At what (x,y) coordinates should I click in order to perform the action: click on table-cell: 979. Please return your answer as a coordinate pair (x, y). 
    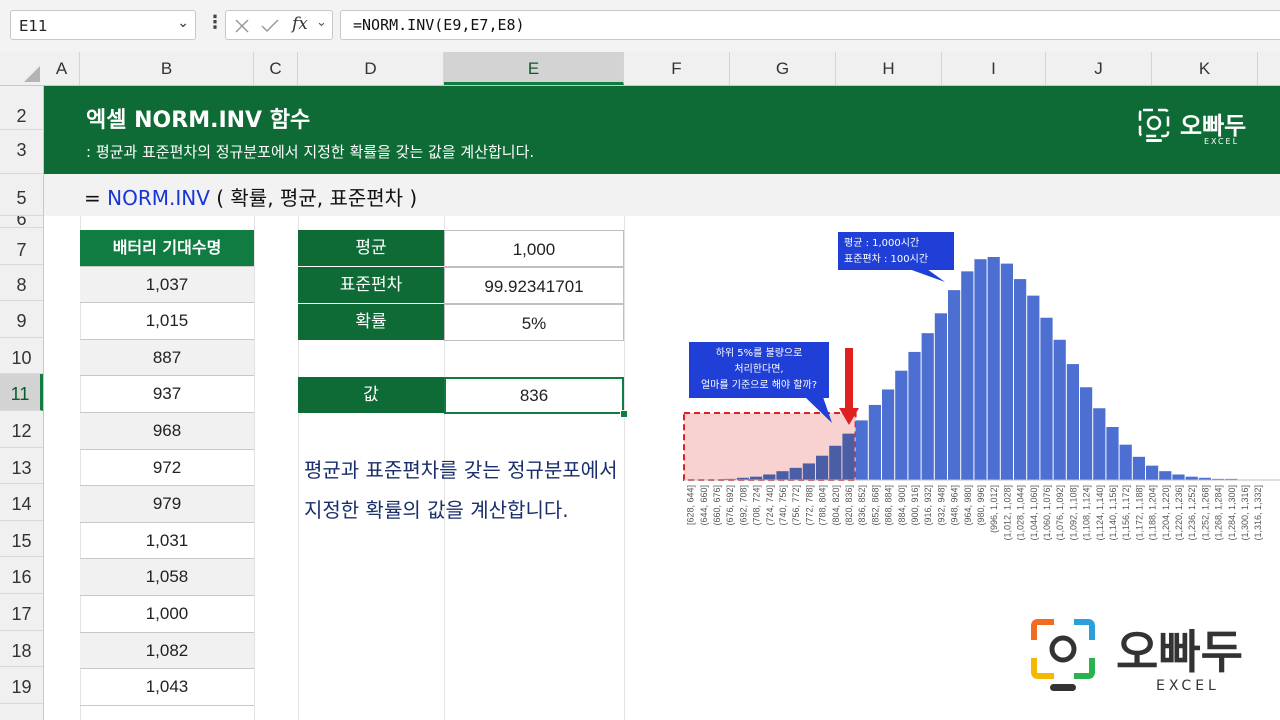
    Looking at the image, I should click on (167, 504).